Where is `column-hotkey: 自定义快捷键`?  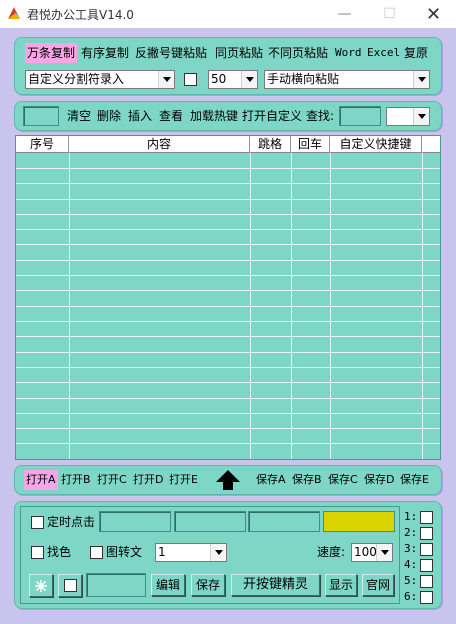
column-hotkey: 自定义快捷键 is located at coordinates (376, 144).